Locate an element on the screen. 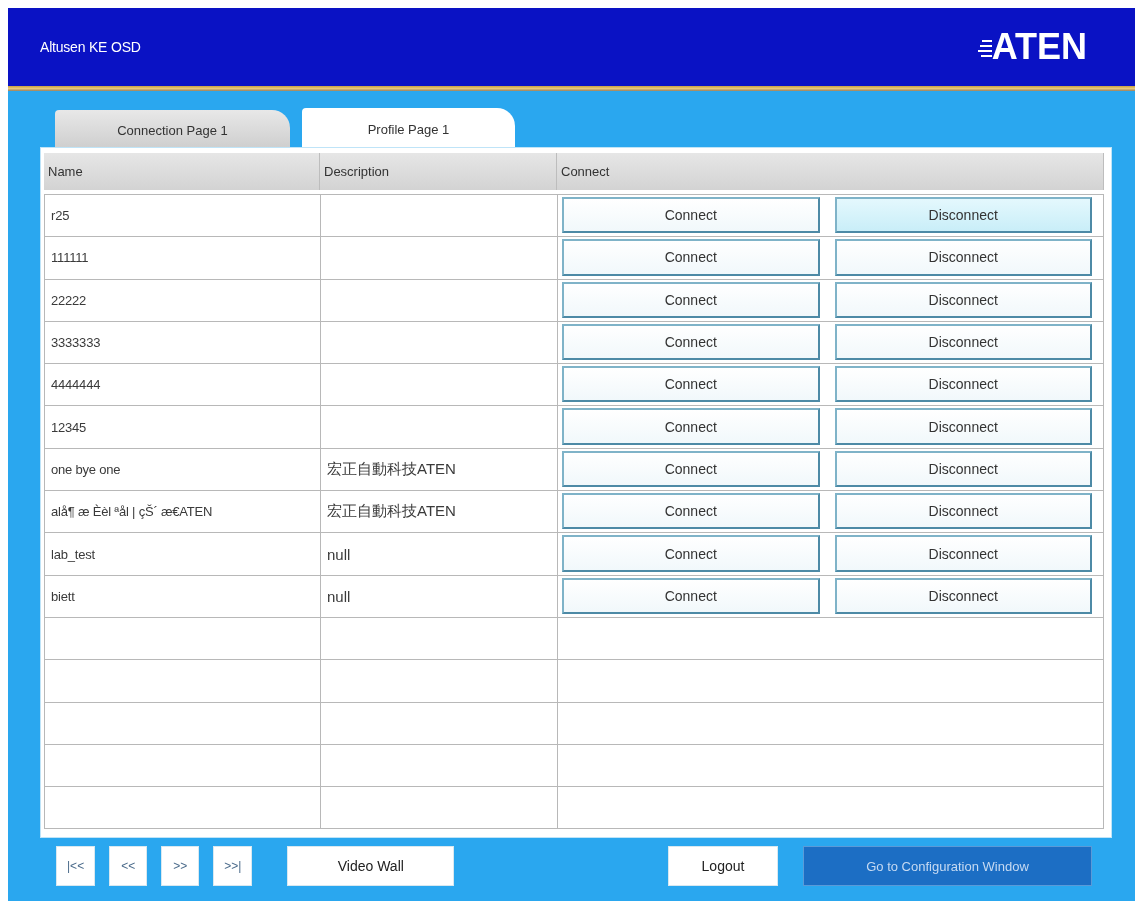 Image resolution: width=1143 pixels, height=907 pixels. column-header: Description is located at coordinates (438, 171).